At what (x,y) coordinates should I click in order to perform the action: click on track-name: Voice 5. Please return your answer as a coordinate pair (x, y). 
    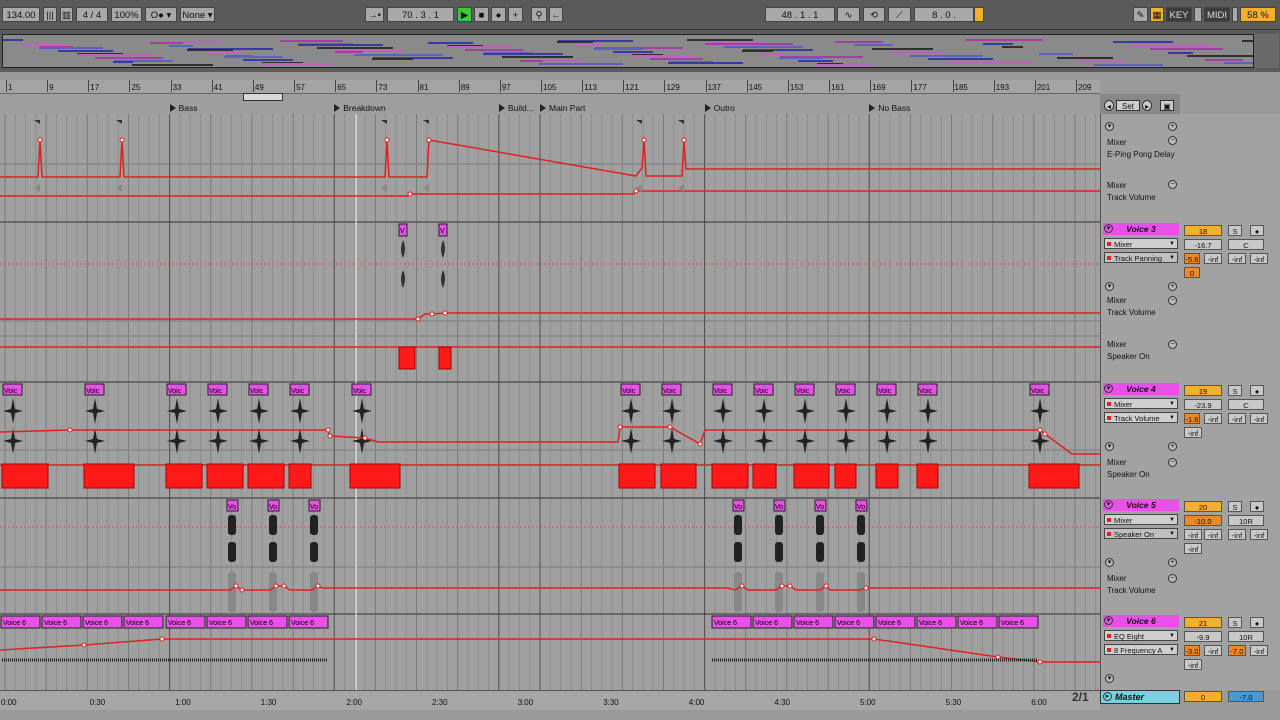
    Looking at the image, I should click on (1141, 505).